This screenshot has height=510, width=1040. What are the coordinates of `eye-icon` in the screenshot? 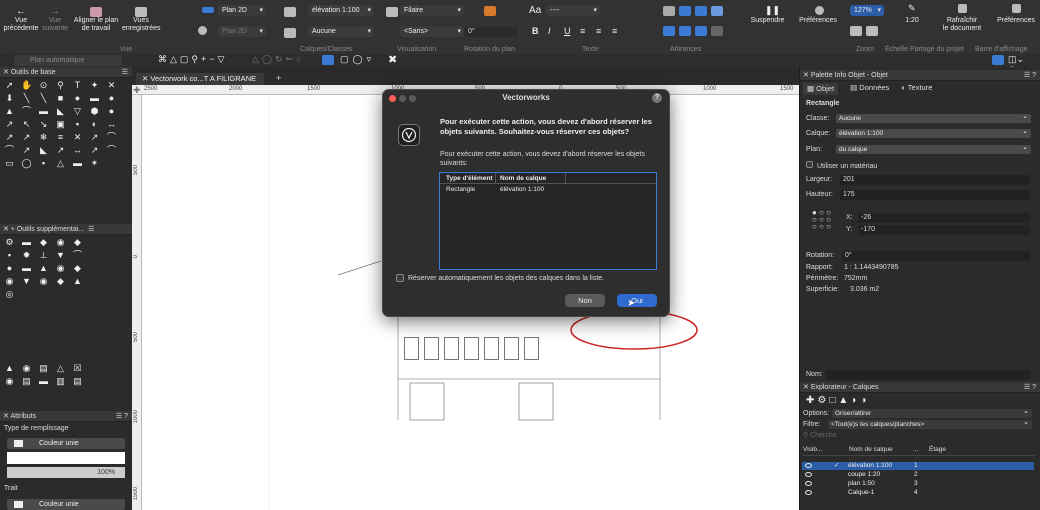 It's located at (808, 492).